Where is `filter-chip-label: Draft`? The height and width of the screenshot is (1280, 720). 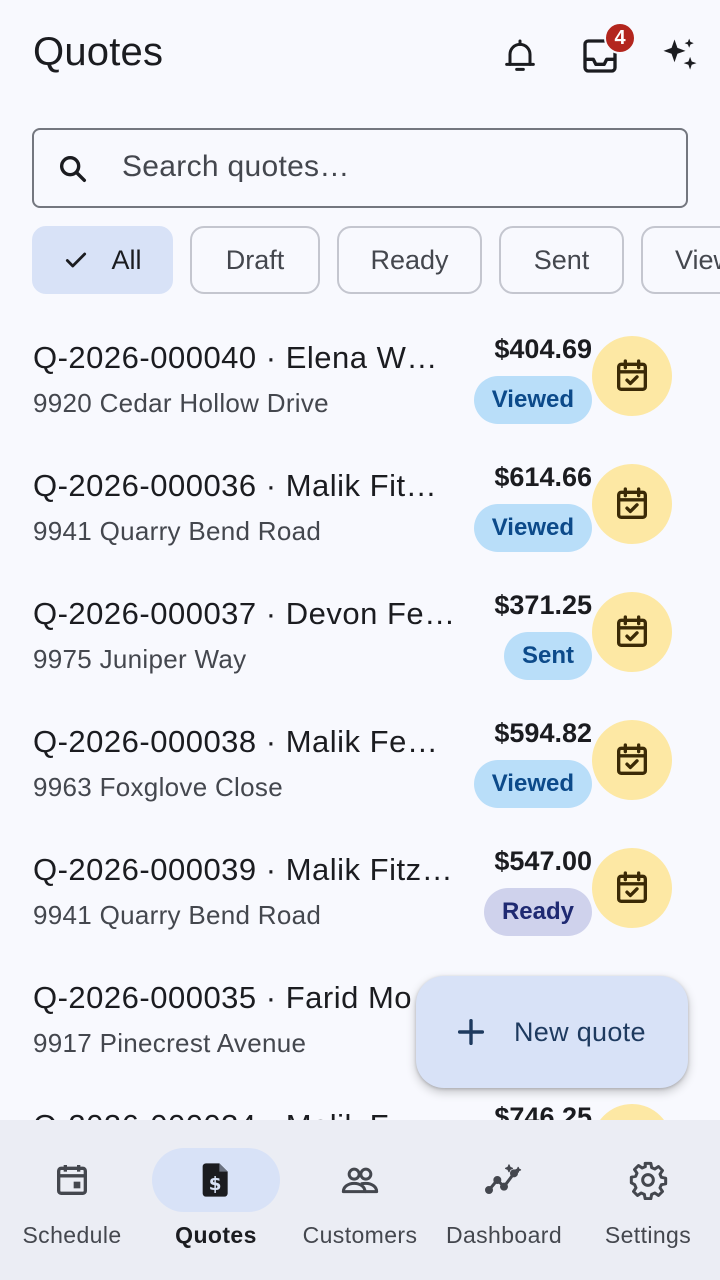 filter-chip-label: Draft is located at coordinates (255, 259).